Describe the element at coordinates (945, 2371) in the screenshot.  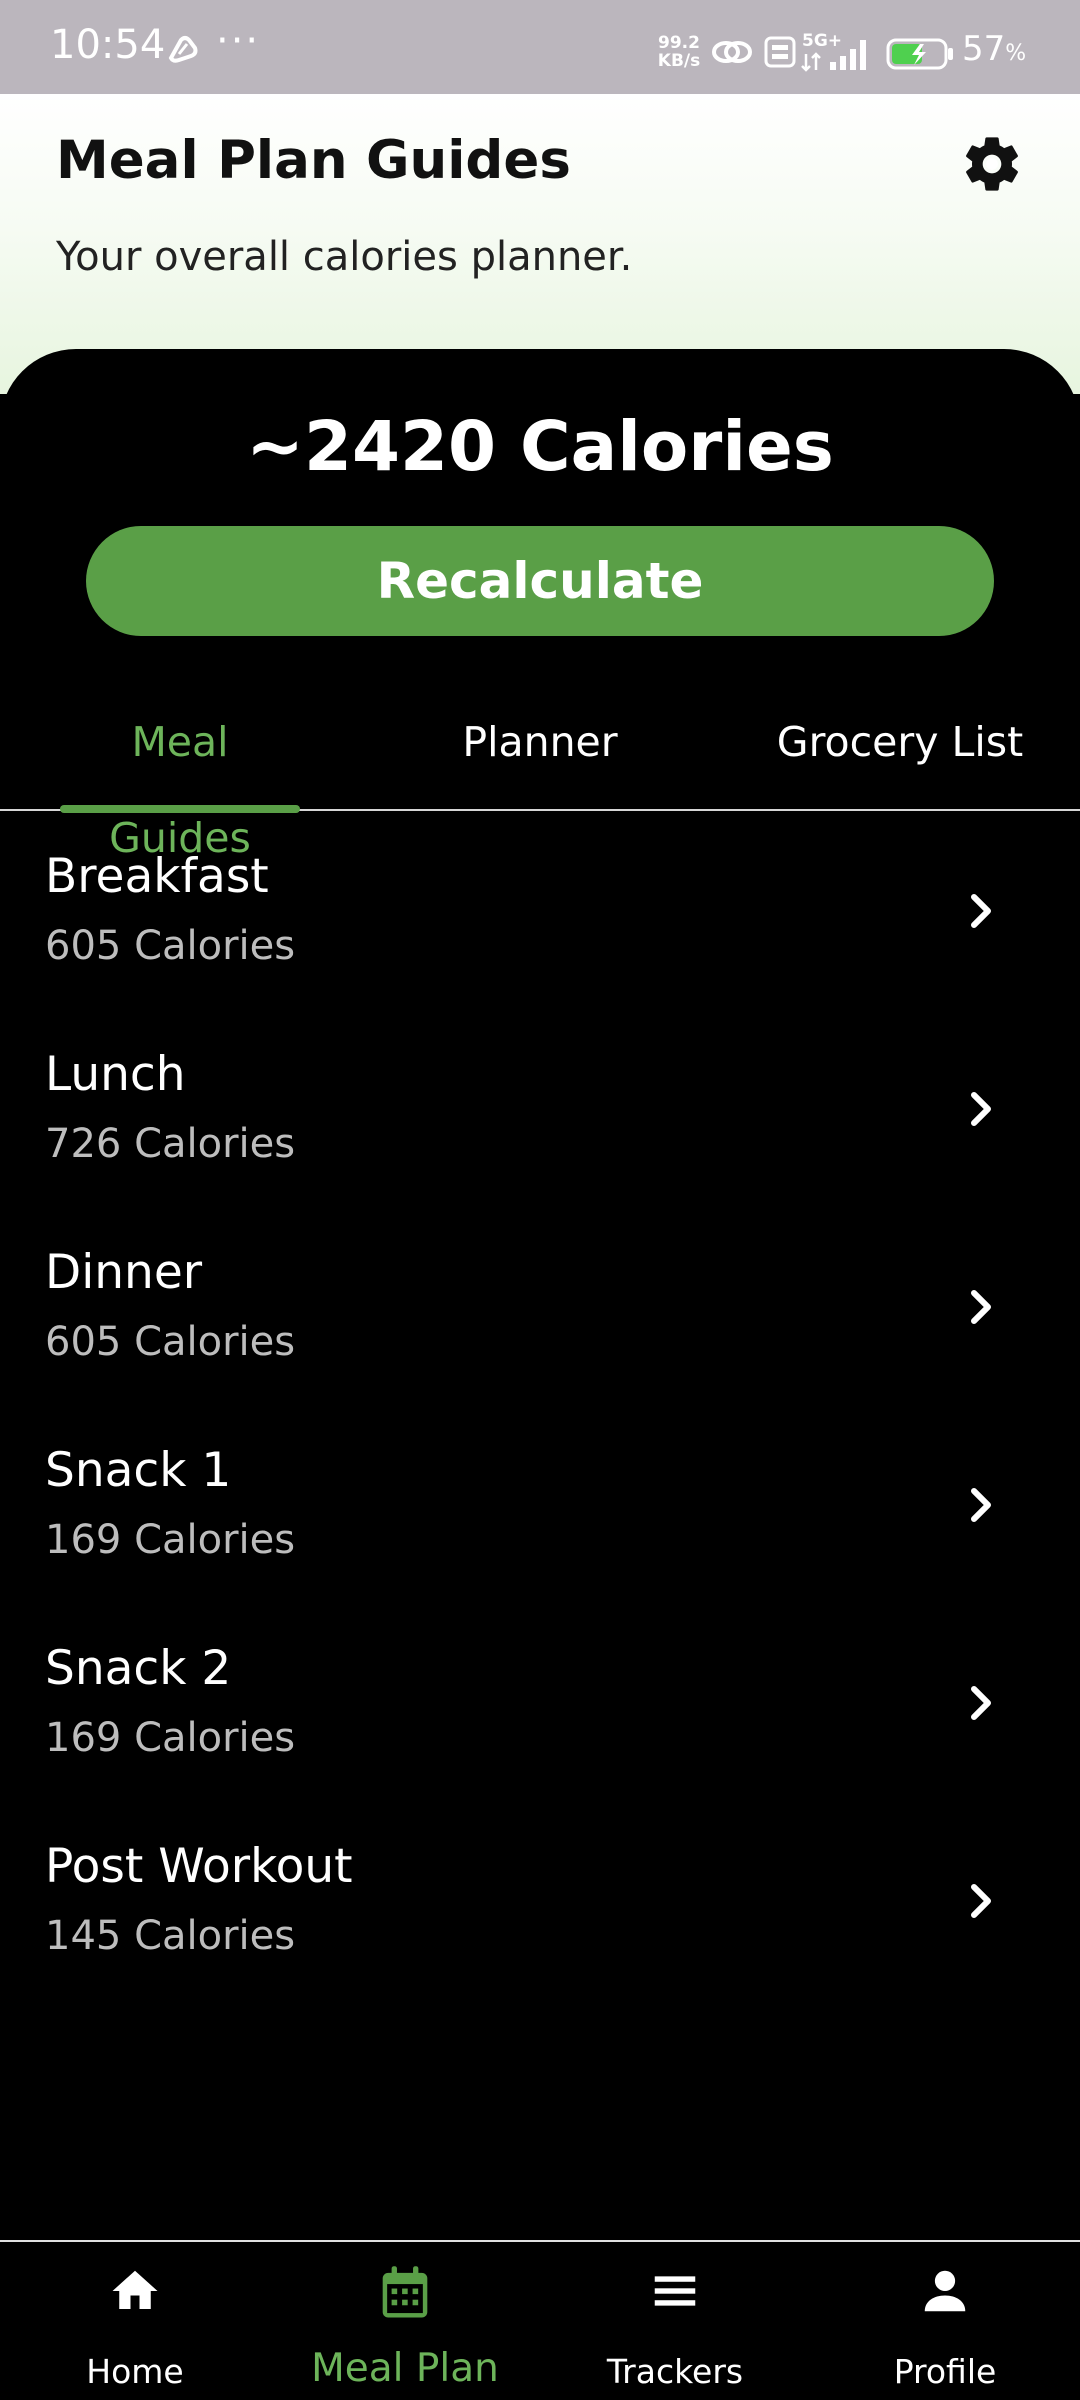
I see `nav-profile-label: Profile` at that location.